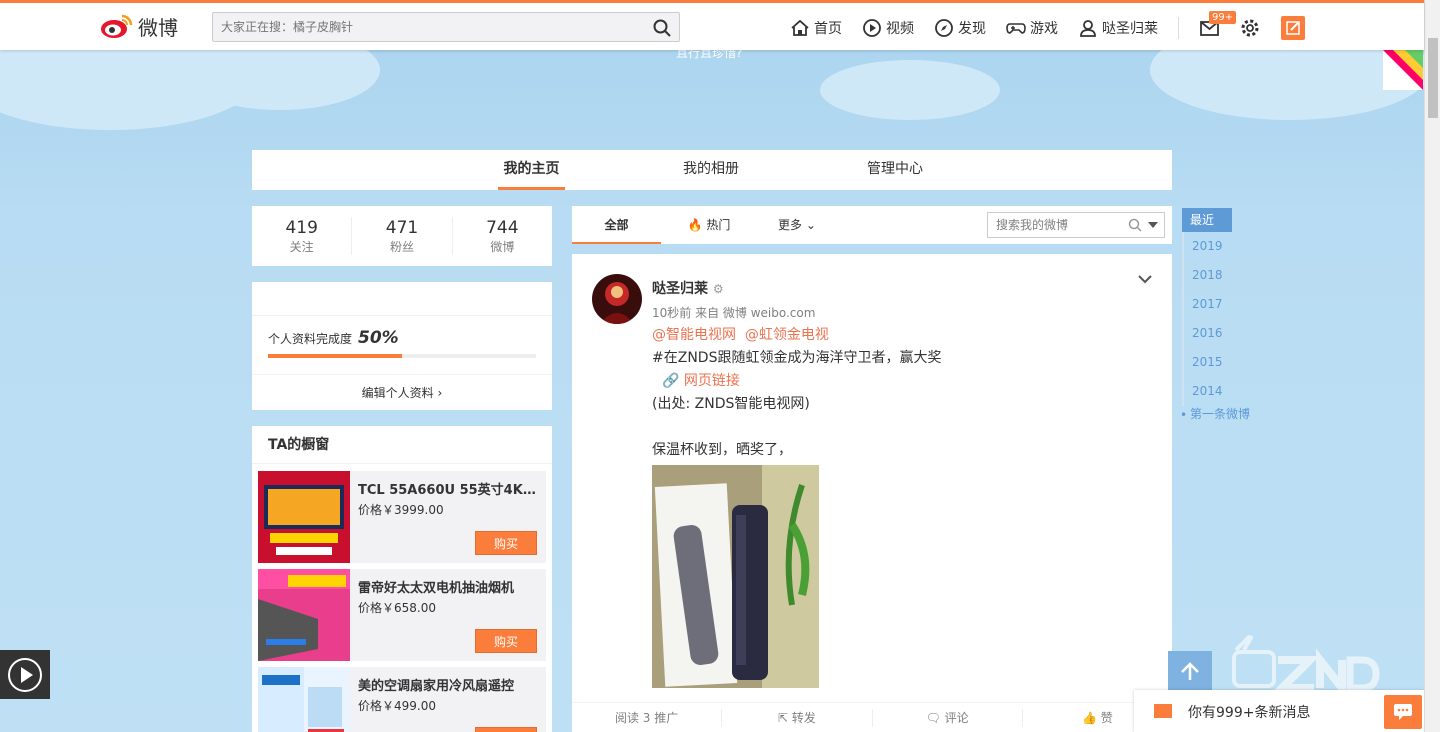  Describe the element at coordinates (735, 576) in the screenshot. I see `post-photo` at that location.